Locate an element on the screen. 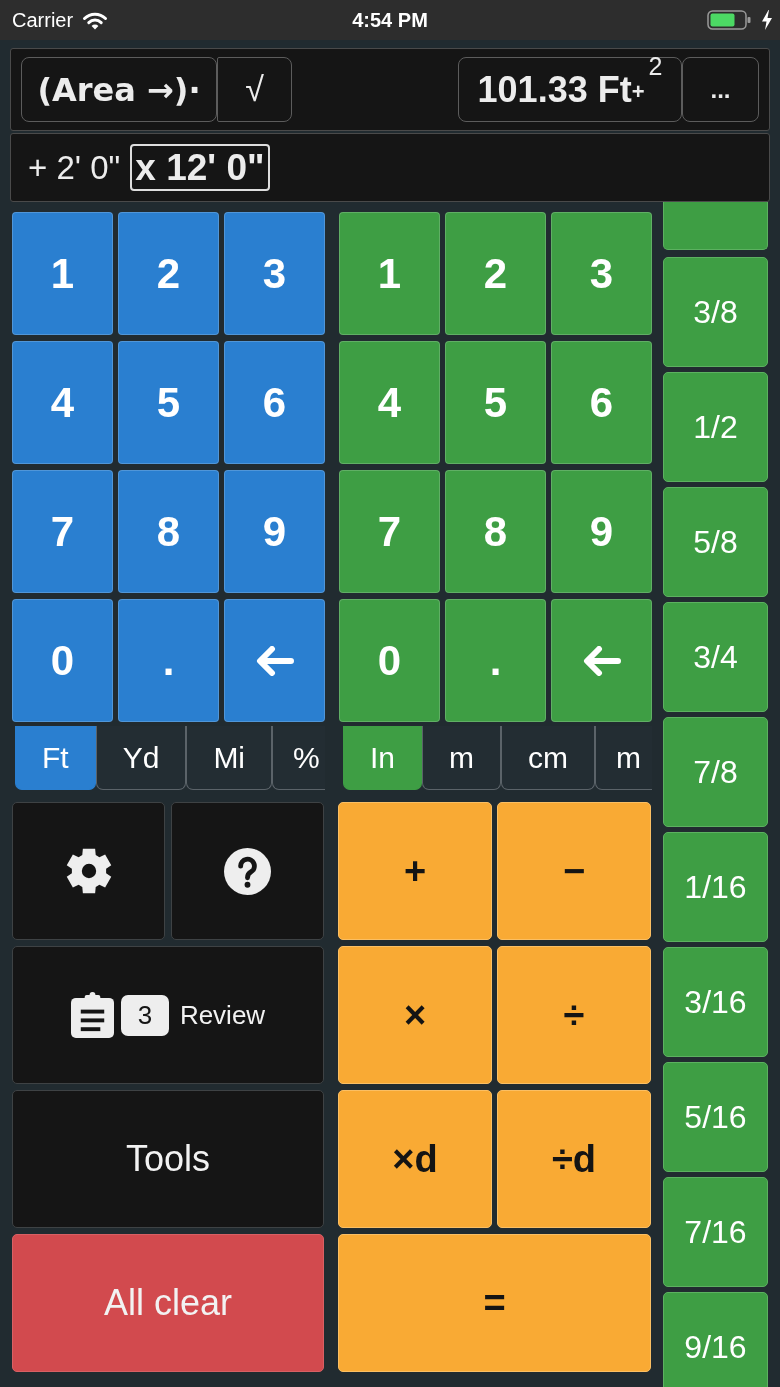  square-root-button: √ is located at coordinates (254, 89).